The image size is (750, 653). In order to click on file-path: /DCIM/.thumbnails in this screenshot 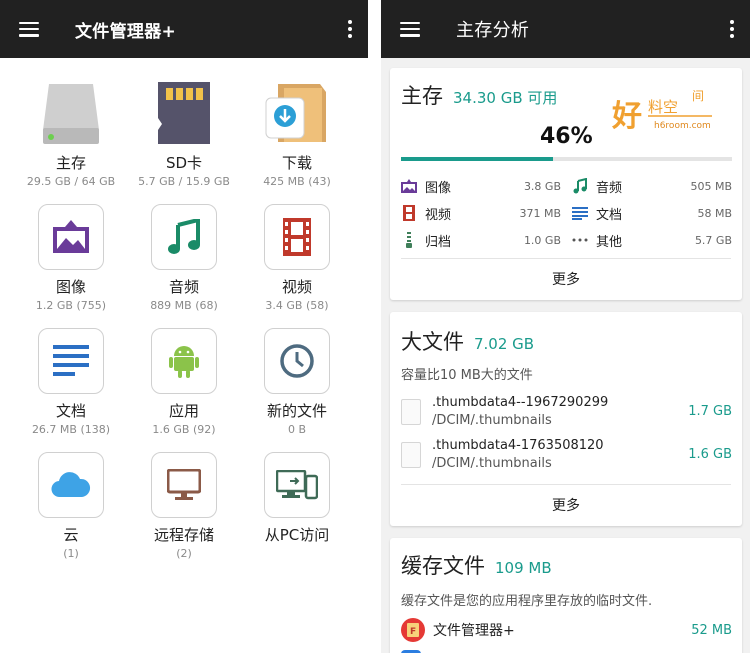, I will do `click(492, 463)`.